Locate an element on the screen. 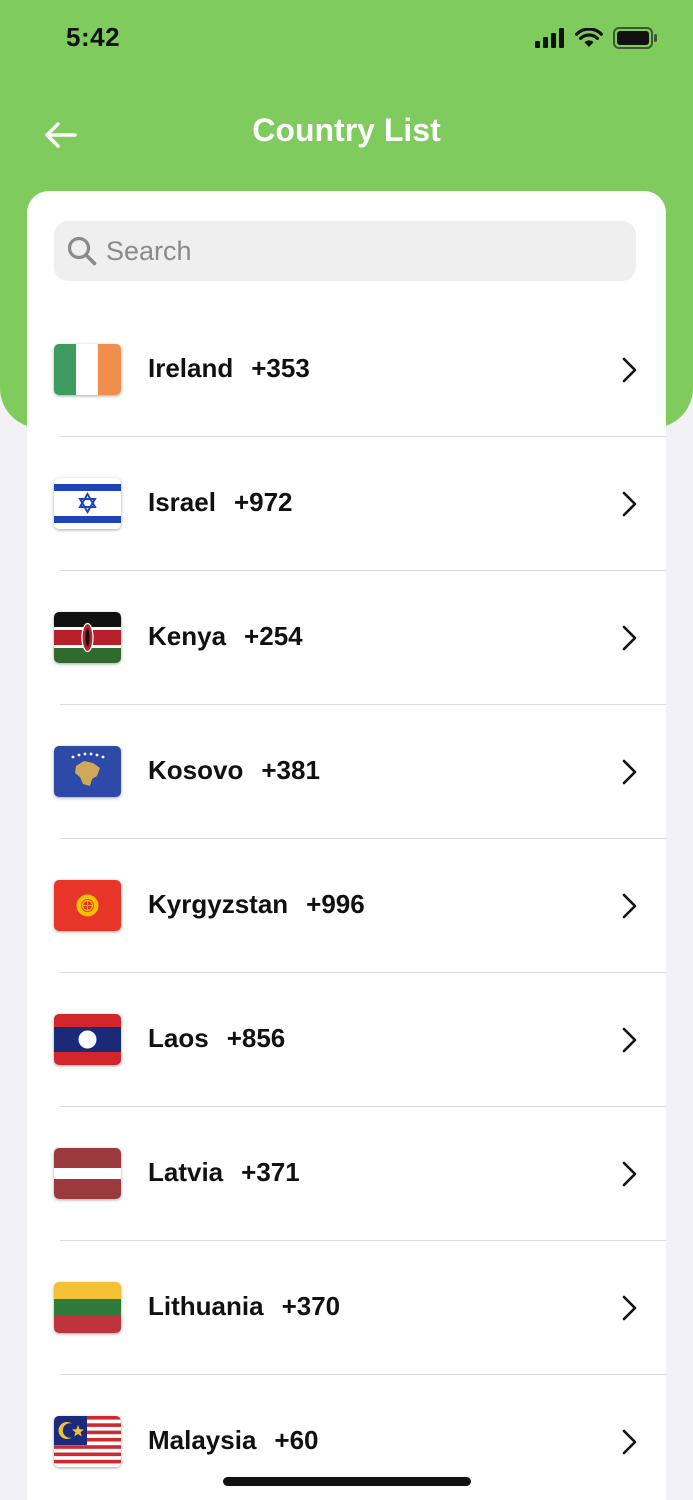  country-row-laos: Laos +856 is located at coordinates (346, 1040).